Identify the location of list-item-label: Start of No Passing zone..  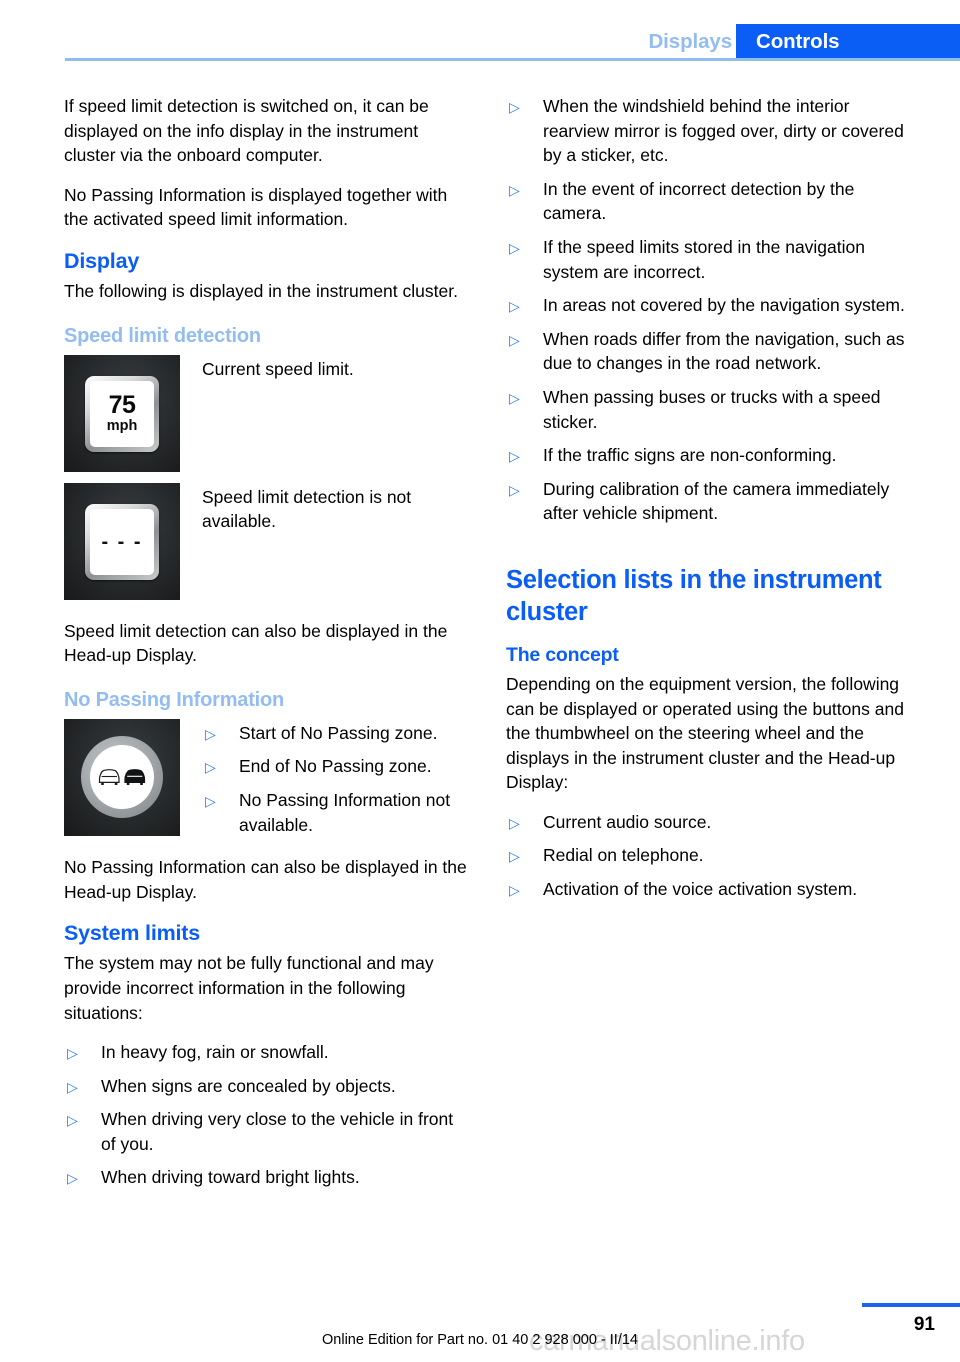
(338, 732).